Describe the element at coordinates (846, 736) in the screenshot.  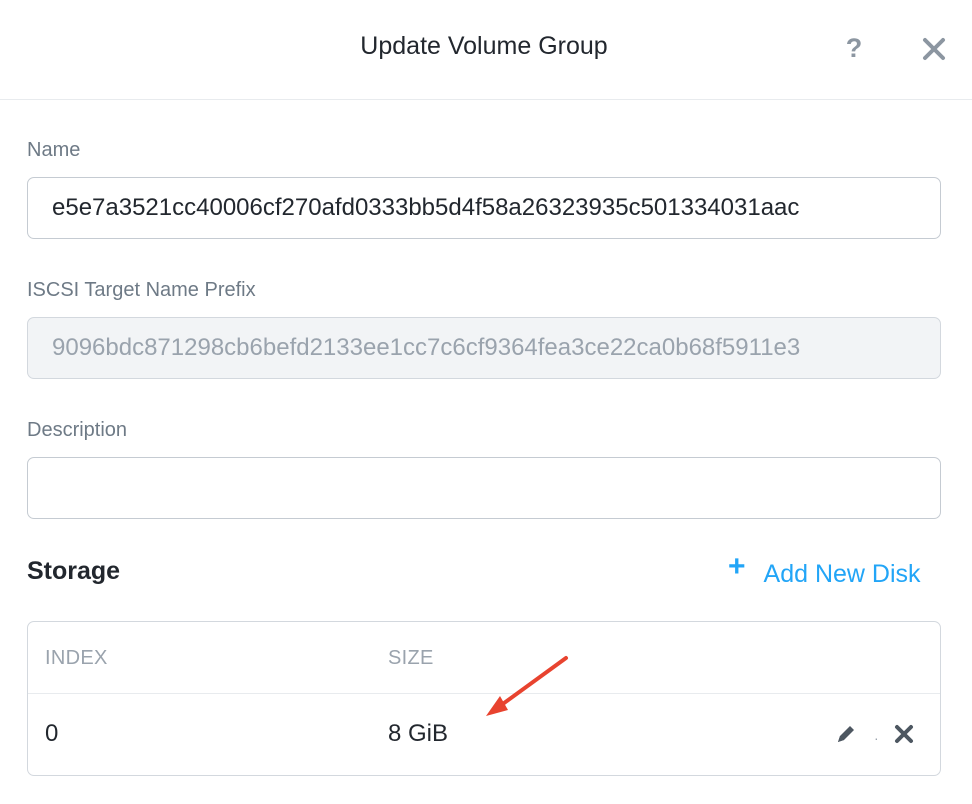
I see `pencil-icon` at that location.